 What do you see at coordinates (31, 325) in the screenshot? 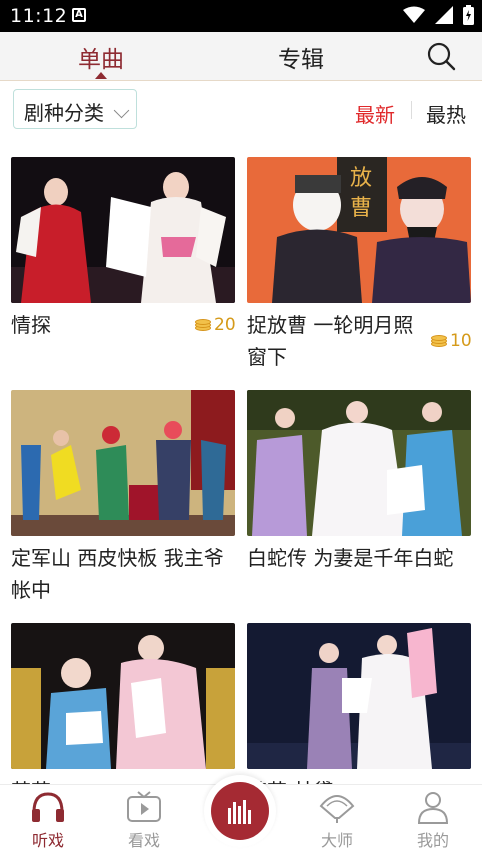
I see `item-title: 情探` at bounding box center [31, 325].